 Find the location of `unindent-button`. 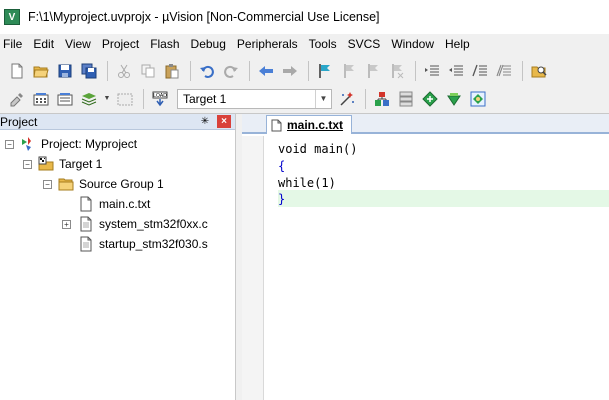

unindent-button is located at coordinates (456, 71).